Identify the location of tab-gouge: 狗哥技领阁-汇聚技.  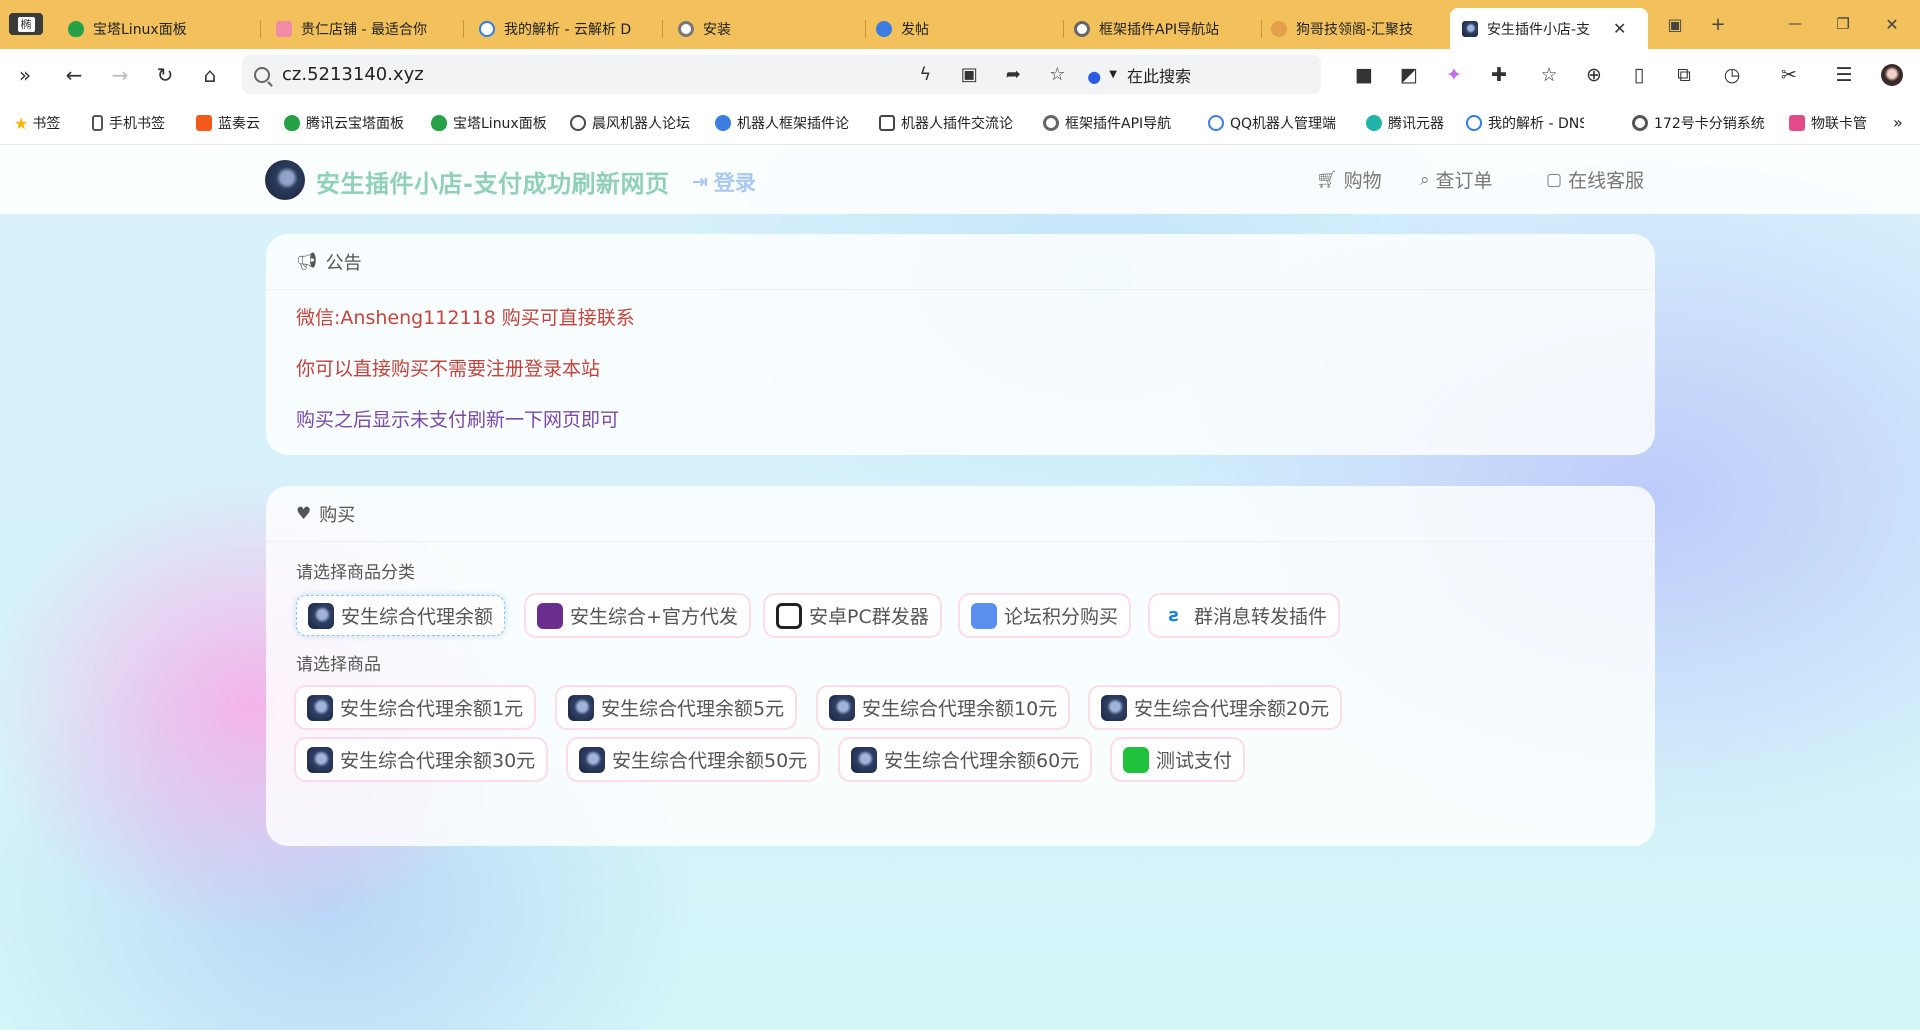
(1354, 28).